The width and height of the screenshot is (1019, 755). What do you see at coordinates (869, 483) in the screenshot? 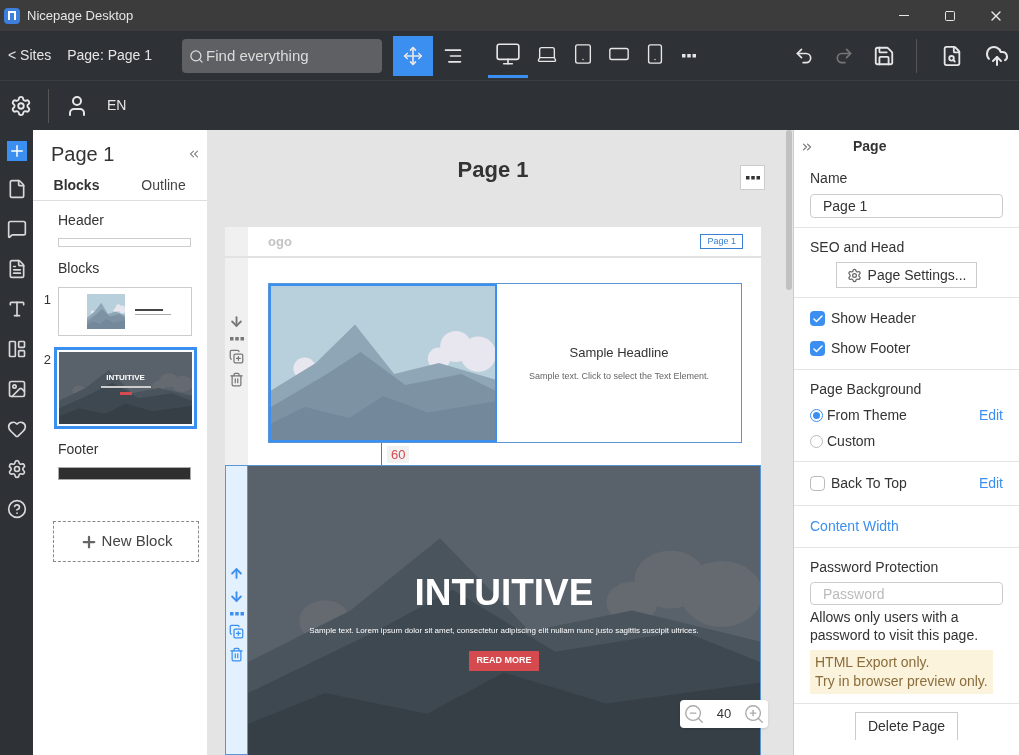
I see `checkbox-label: Back To Top` at bounding box center [869, 483].